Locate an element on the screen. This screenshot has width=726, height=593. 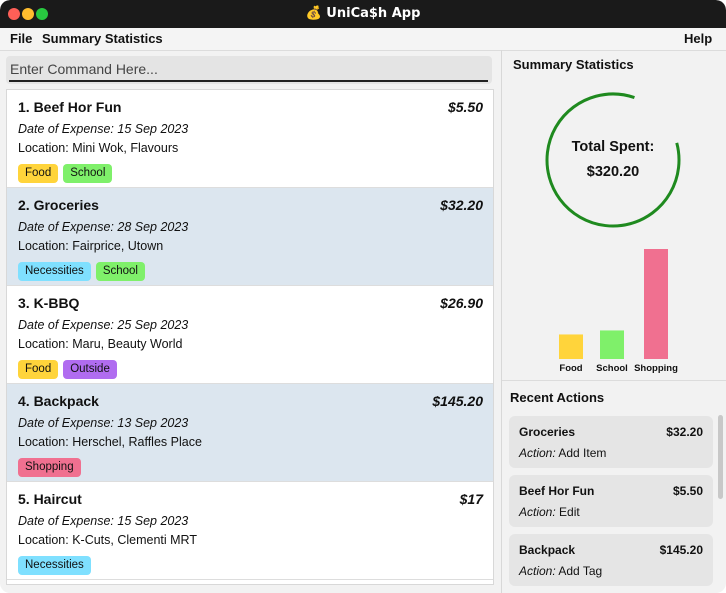
bar-label-school: School is located at coordinates (612, 368).